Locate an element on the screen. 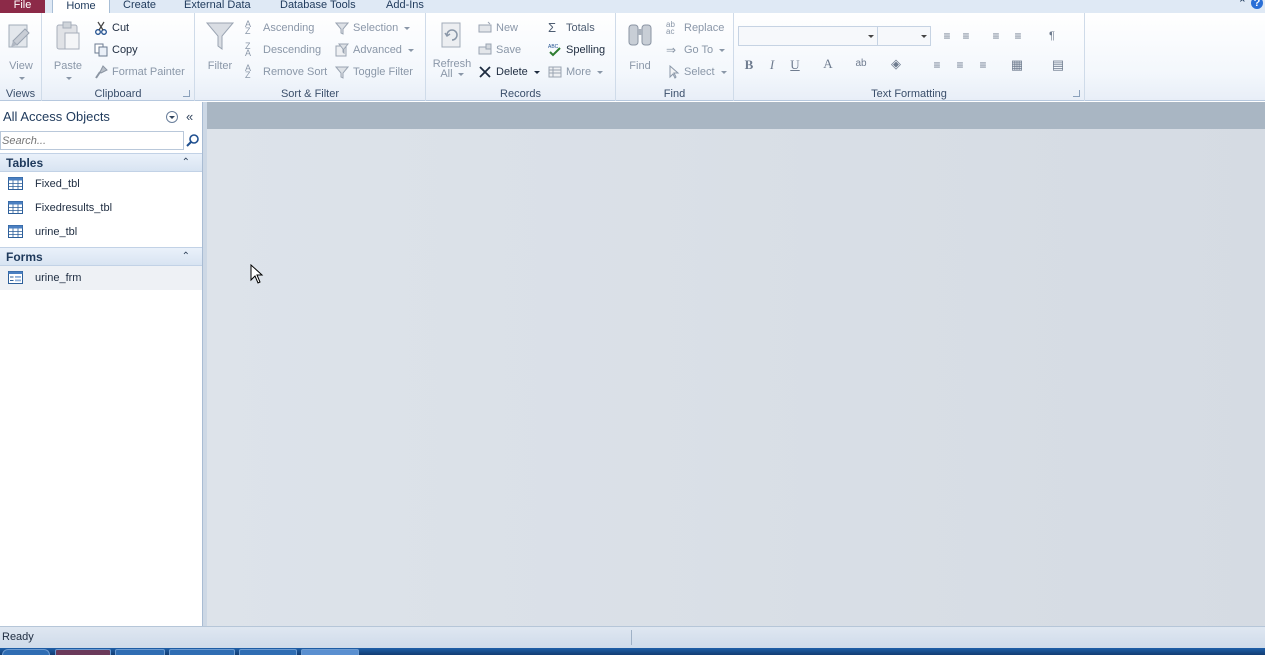  spelling-button: ABC Spelling is located at coordinates (576, 50).